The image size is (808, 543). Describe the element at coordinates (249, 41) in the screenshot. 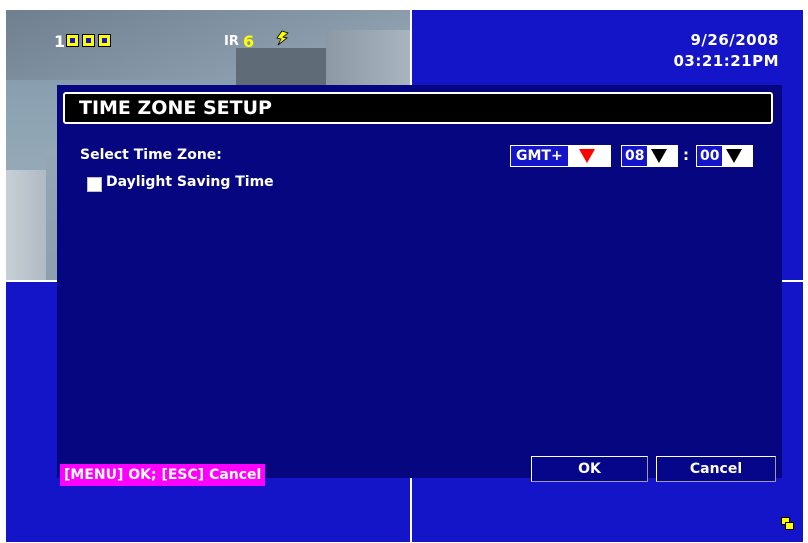

I see `ir-number: 6` at that location.